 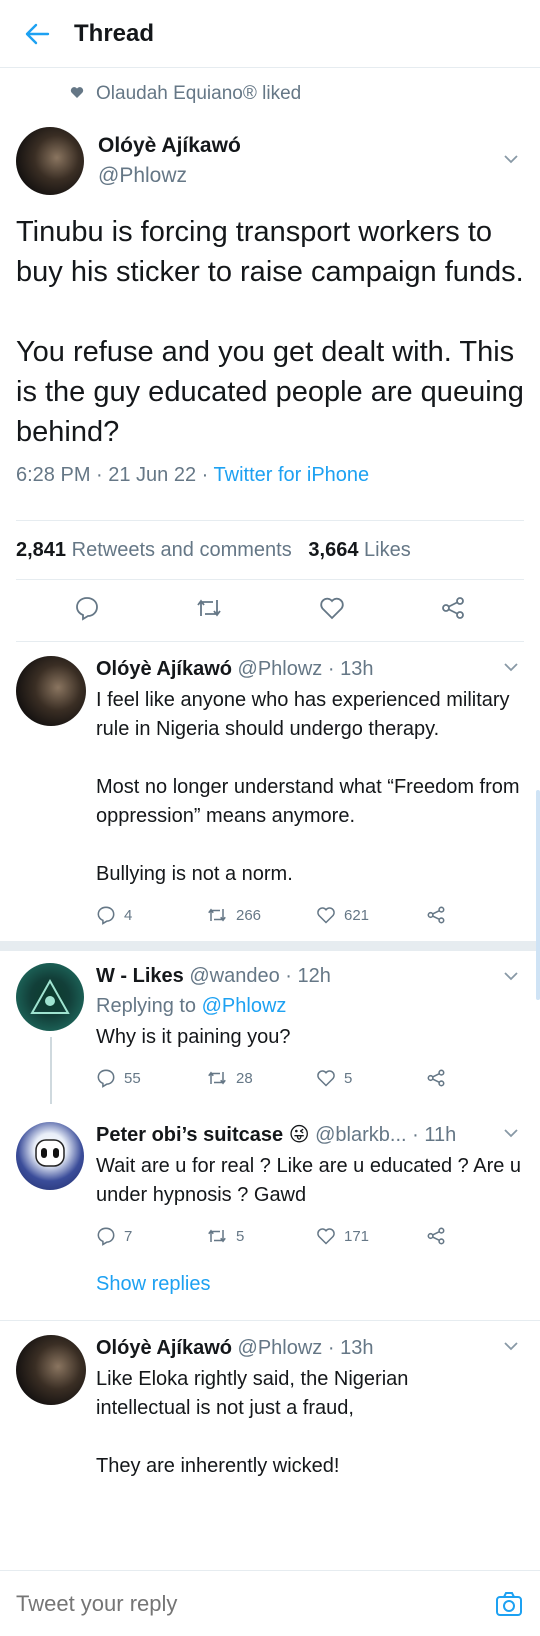 What do you see at coordinates (190, 1135) in the screenshot?
I see `reply-author-name: Peter obi’s suitcase` at bounding box center [190, 1135].